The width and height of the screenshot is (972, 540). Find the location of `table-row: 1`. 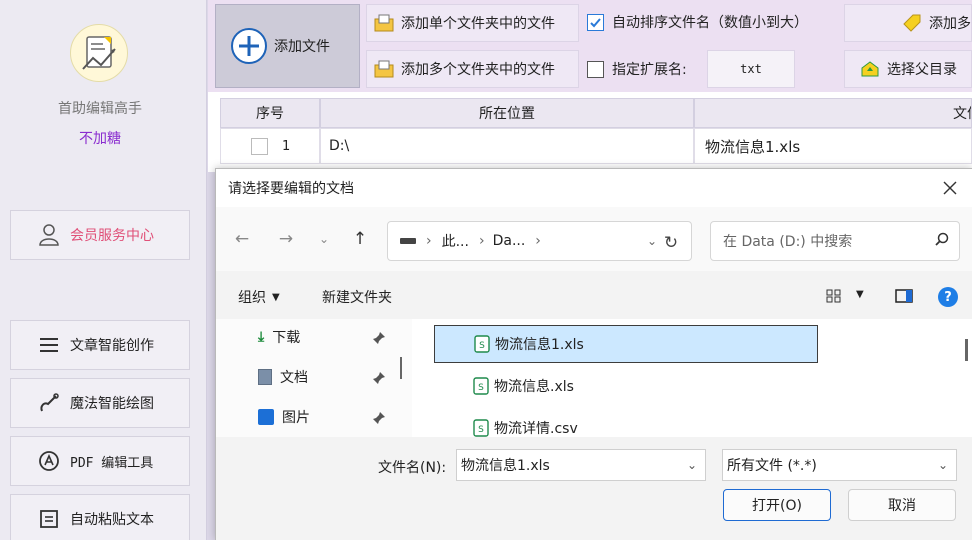

table-row: 1 is located at coordinates (270, 146).